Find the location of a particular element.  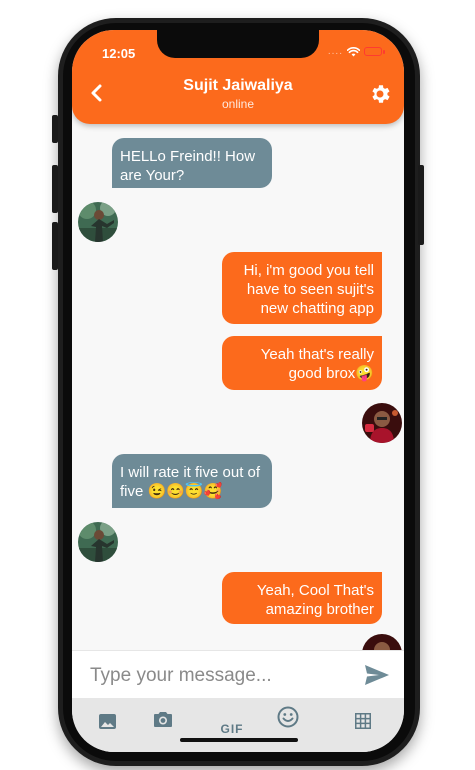

power-button is located at coordinates (421, 205).